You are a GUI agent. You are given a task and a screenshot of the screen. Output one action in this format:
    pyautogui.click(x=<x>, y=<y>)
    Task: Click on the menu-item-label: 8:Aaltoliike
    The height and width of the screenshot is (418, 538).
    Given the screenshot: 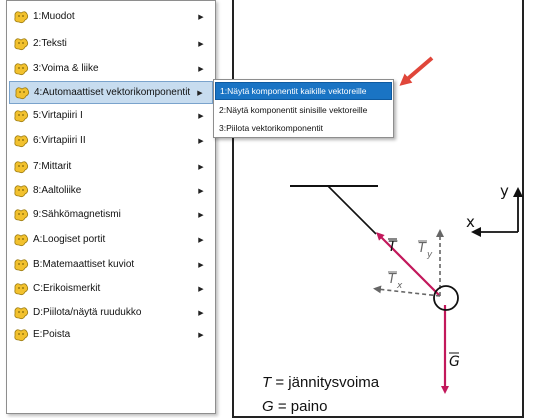 What is the action you would take?
    pyautogui.click(x=57, y=190)
    